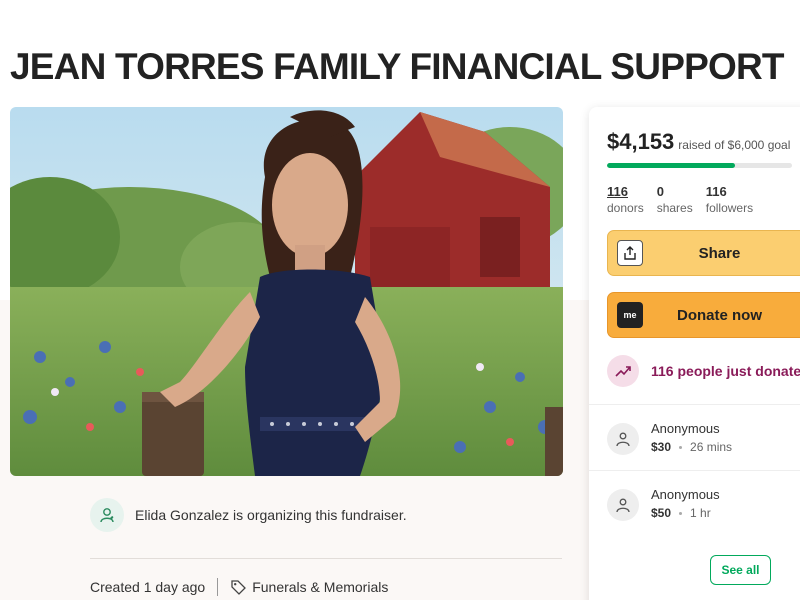  Describe the element at coordinates (700, 513) in the screenshot. I see `donation-time: 1 hr` at that location.